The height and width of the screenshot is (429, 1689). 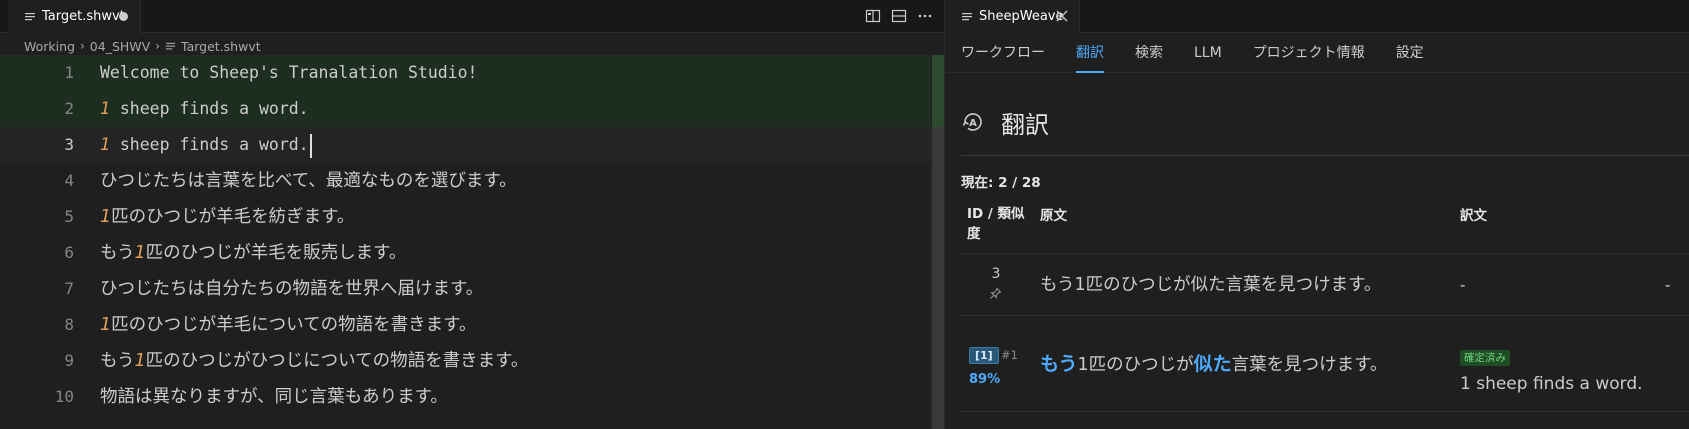 I want to click on panel-nav: ワークフロー 翻訳 検索 LLM プロジェクト情報 設定, so click(x=1317, y=53).